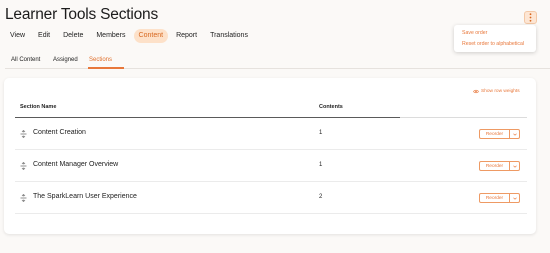 This screenshot has width=550, height=253. I want to click on show-row-weights-link: Show row weights, so click(496, 91).